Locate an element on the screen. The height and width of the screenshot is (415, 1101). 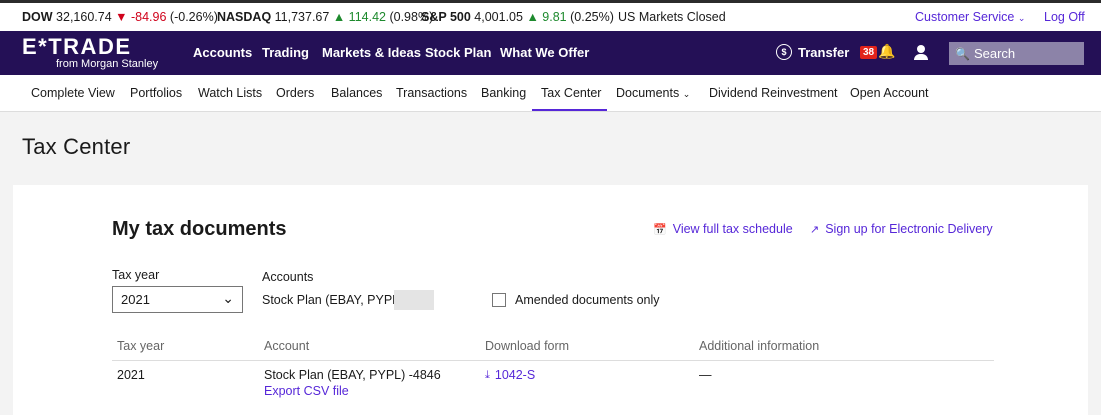
bell-icon: 🔔 is located at coordinates (886, 51).